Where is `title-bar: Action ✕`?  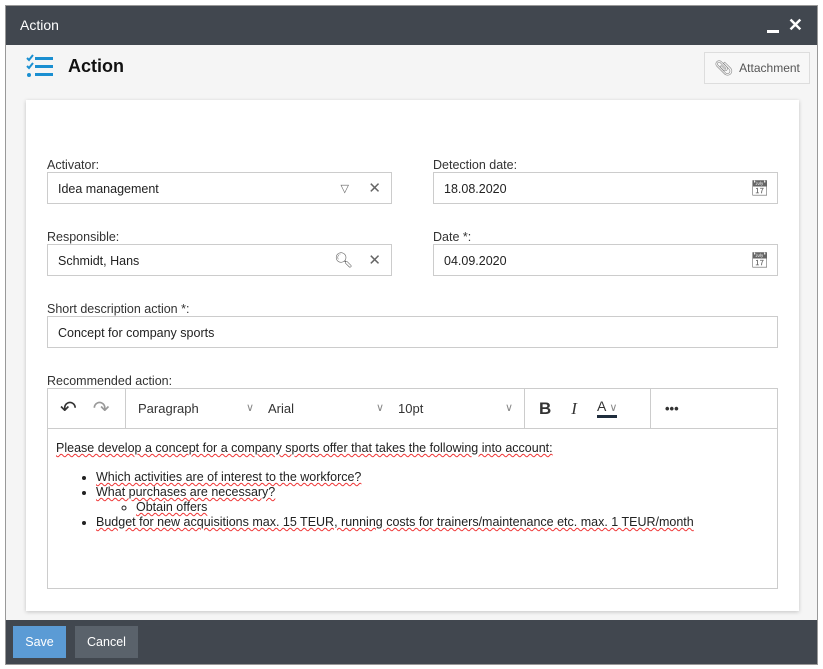
title-bar: Action ✕ is located at coordinates (411, 25).